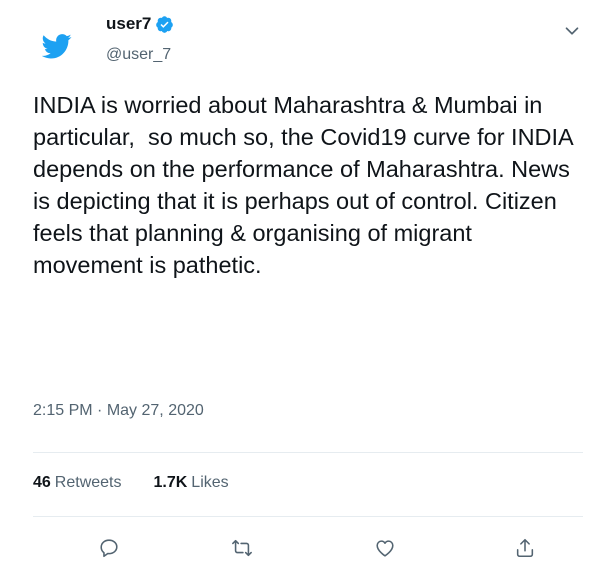 Image resolution: width=600 pixels, height=578 pixels. I want to click on tweet-timestamp: 2:15 PM · May 27, 2020, so click(118, 411).